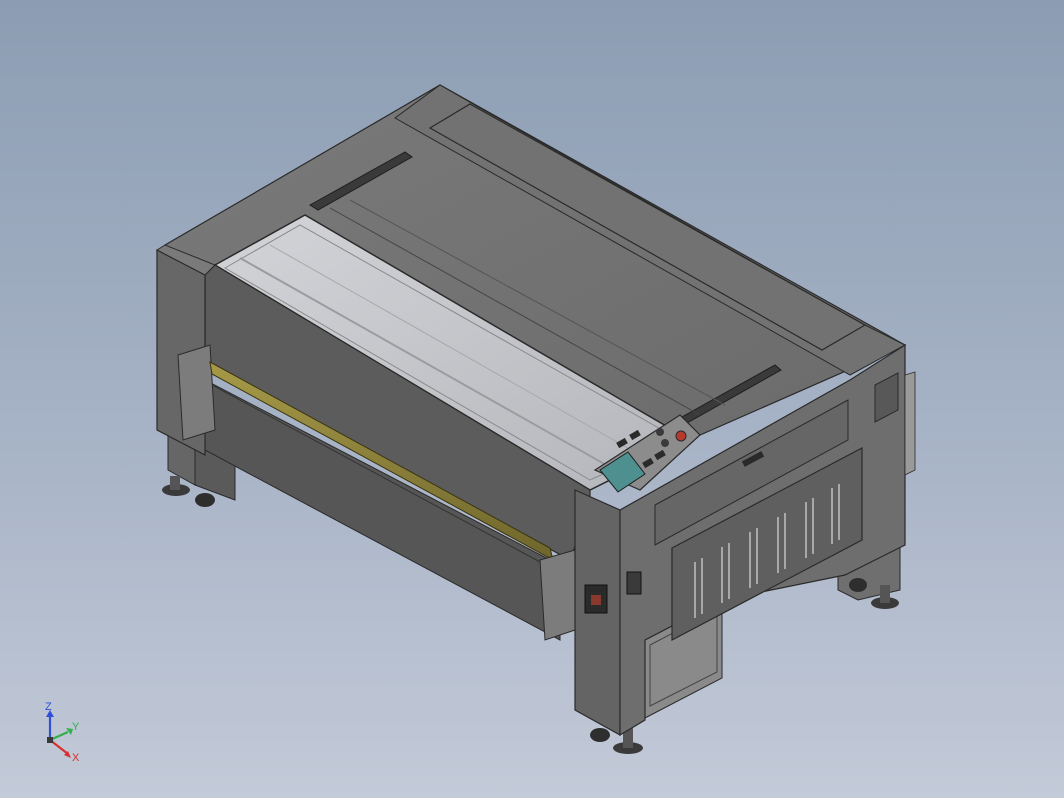 The width and height of the screenshot is (1064, 798). I want to click on left-roller-bracket, so click(196, 392).